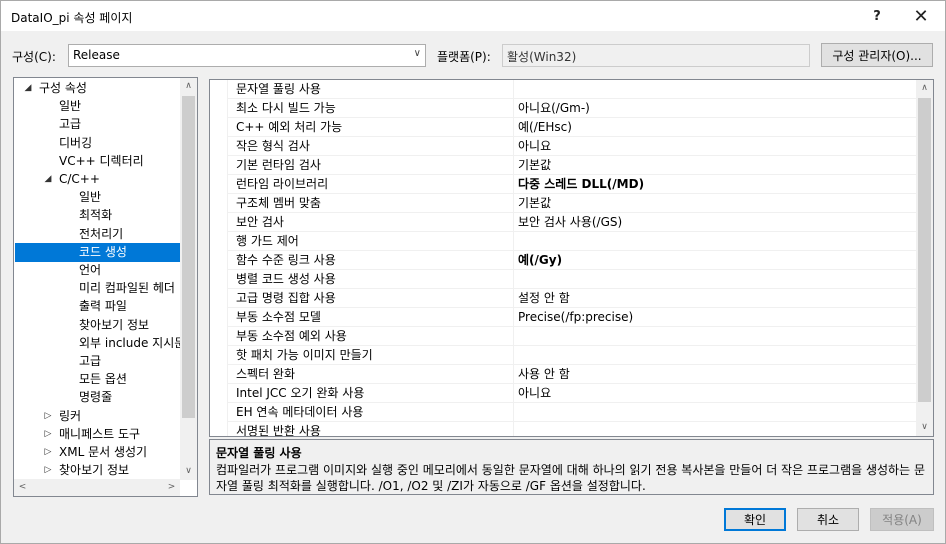 The height and width of the screenshot is (544, 946). What do you see at coordinates (828, 519) in the screenshot?
I see `cancel-button: 취소` at bounding box center [828, 519].